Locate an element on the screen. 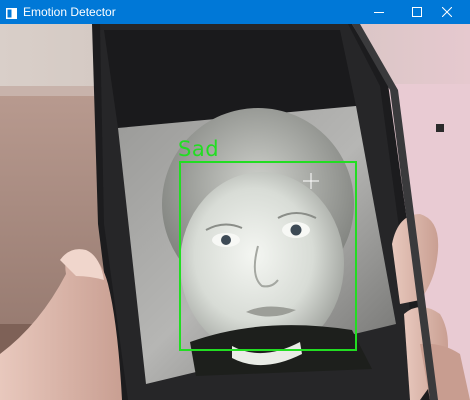  close-icon is located at coordinates (447, 12).